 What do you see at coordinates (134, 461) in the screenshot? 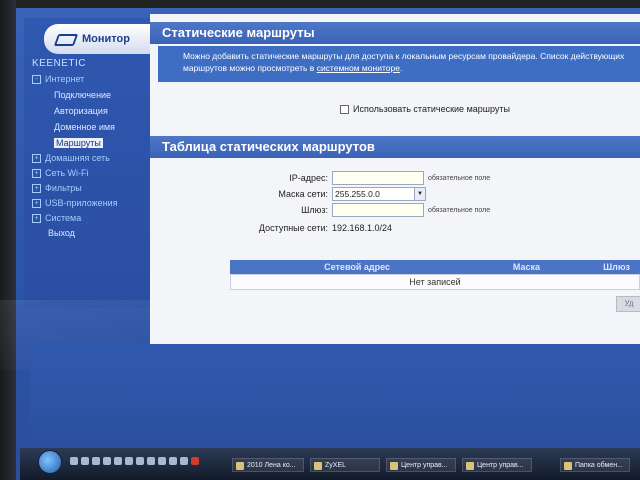
I see `quick-launch` at bounding box center [134, 461].